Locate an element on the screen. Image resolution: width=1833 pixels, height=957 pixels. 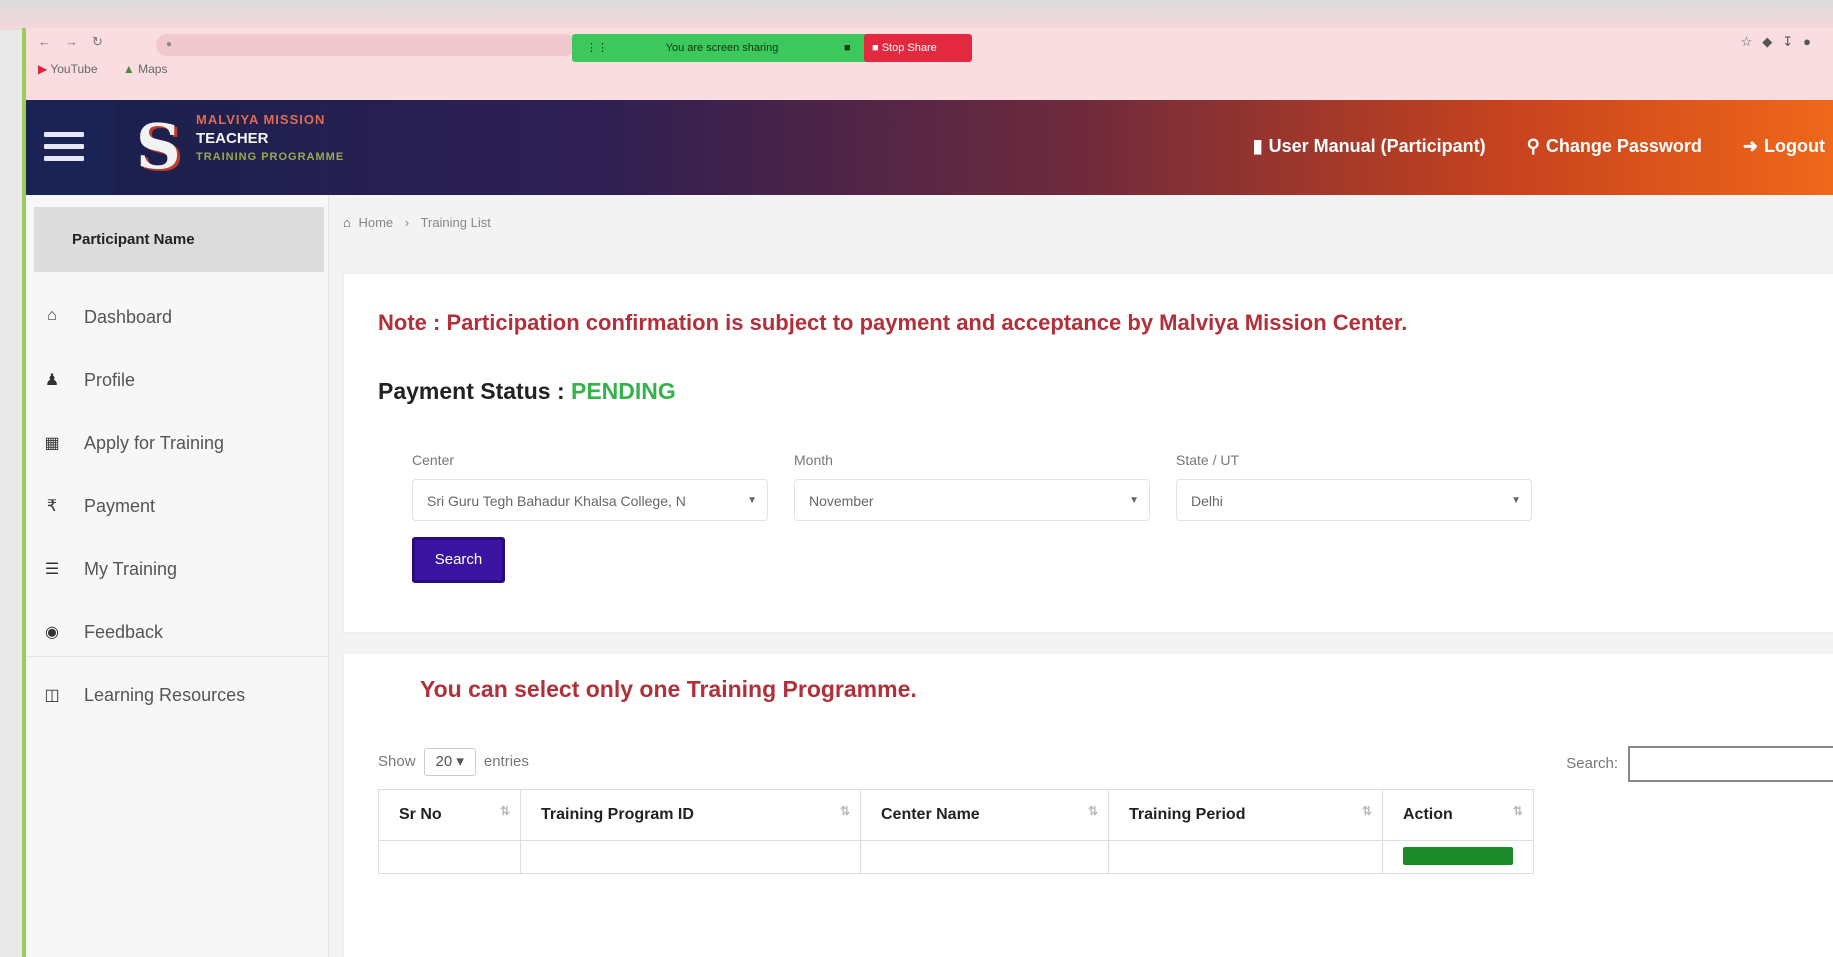
sidebar-item-label: Payment is located at coordinates (120, 506).